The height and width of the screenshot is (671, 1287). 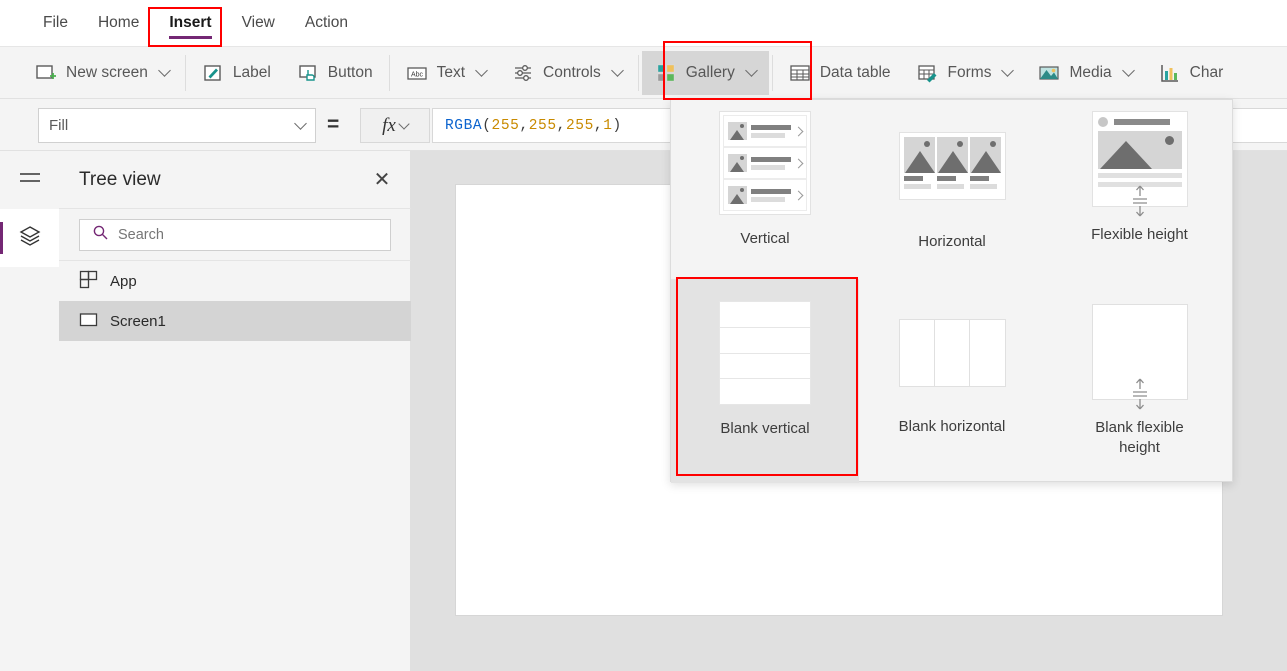 I want to click on text-icon: Abc, so click(x=417, y=73).